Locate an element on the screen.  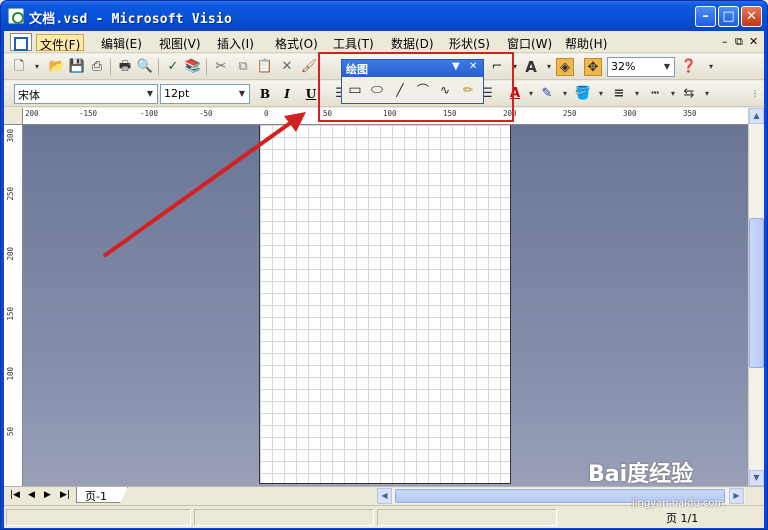
doc-minimize-button: – is located at coordinates (725, 41).